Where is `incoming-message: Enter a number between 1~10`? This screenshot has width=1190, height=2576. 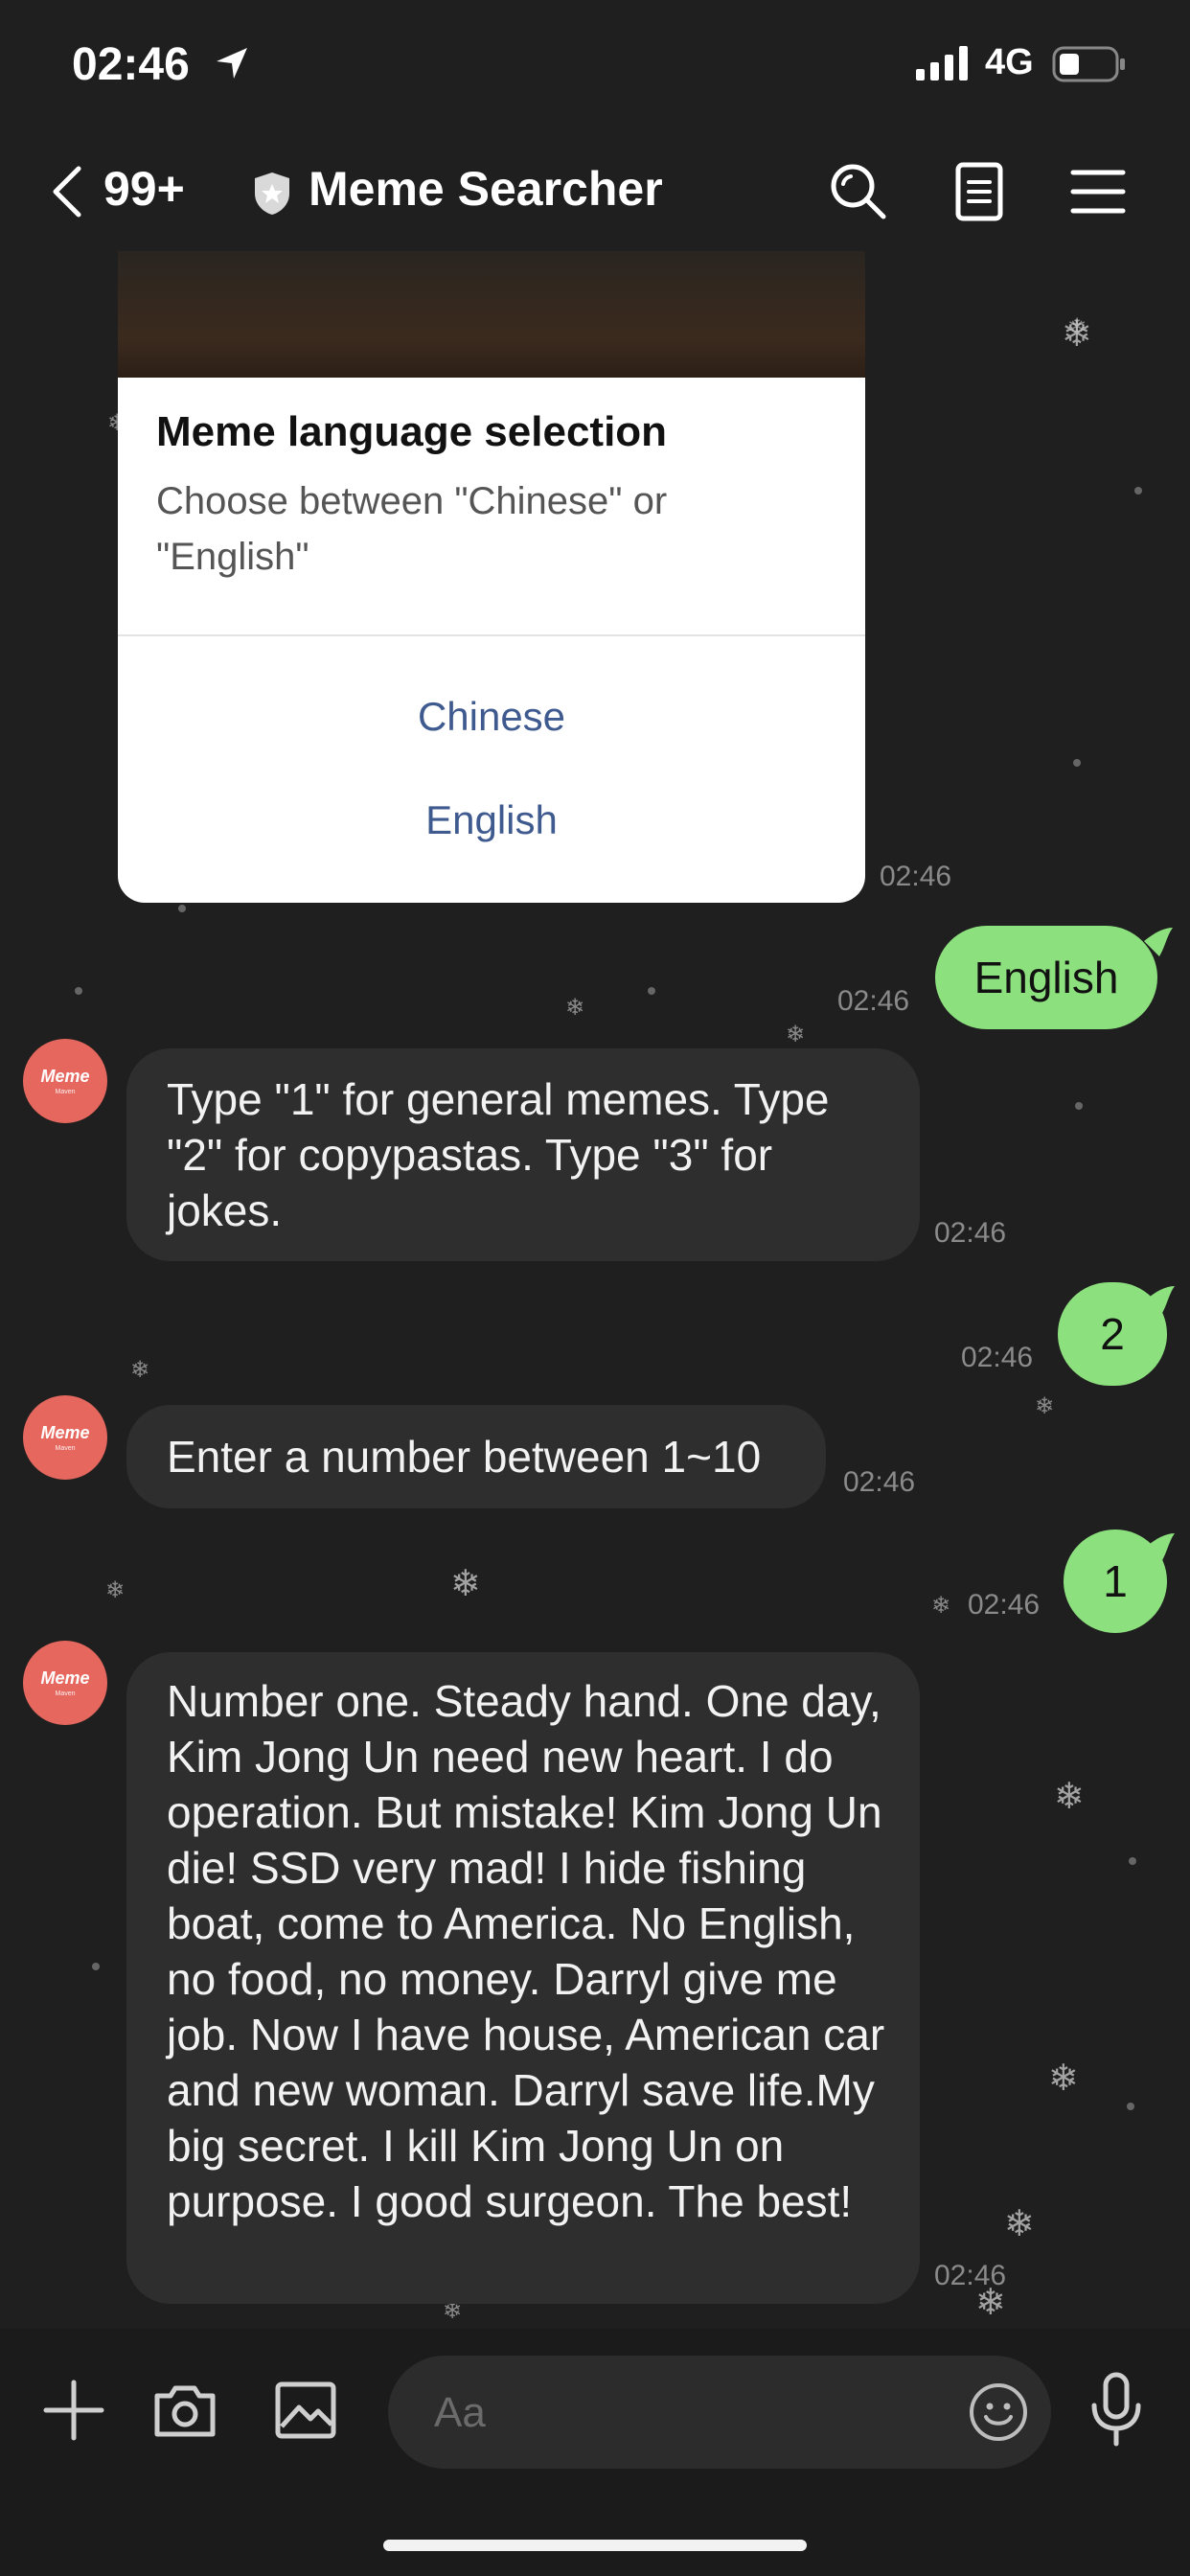
incoming-message: Enter a number between 1~10 is located at coordinates (476, 1456).